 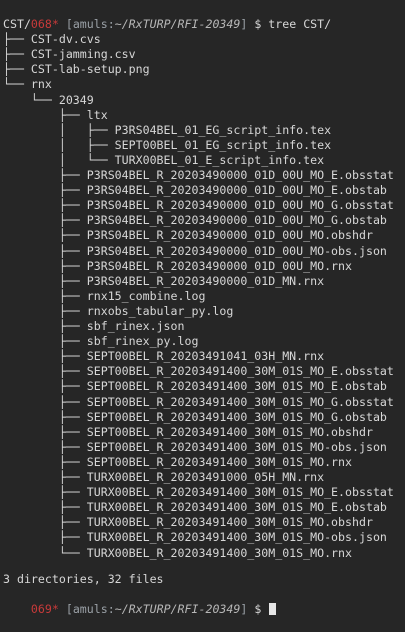 What do you see at coordinates (83, 579) in the screenshot?
I see `tree-summary: 3 directories, 32 files` at bounding box center [83, 579].